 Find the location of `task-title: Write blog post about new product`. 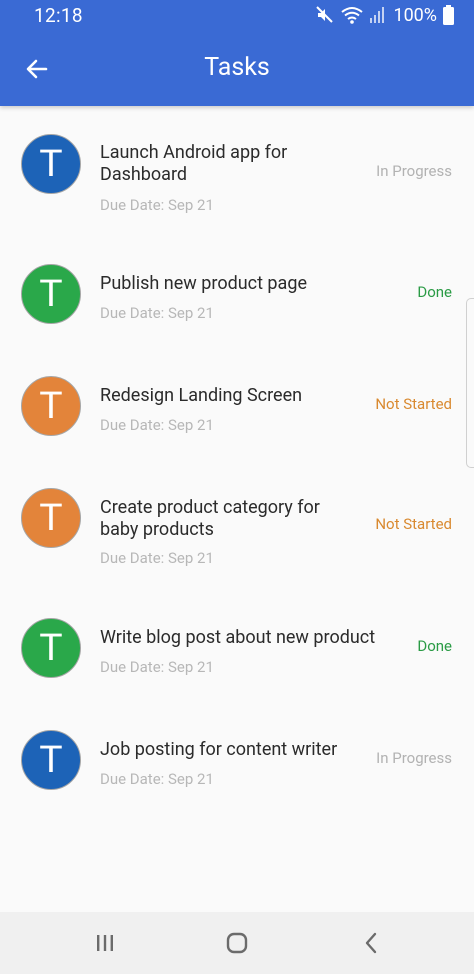

task-title: Write blog post about new product is located at coordinates (238, 637).